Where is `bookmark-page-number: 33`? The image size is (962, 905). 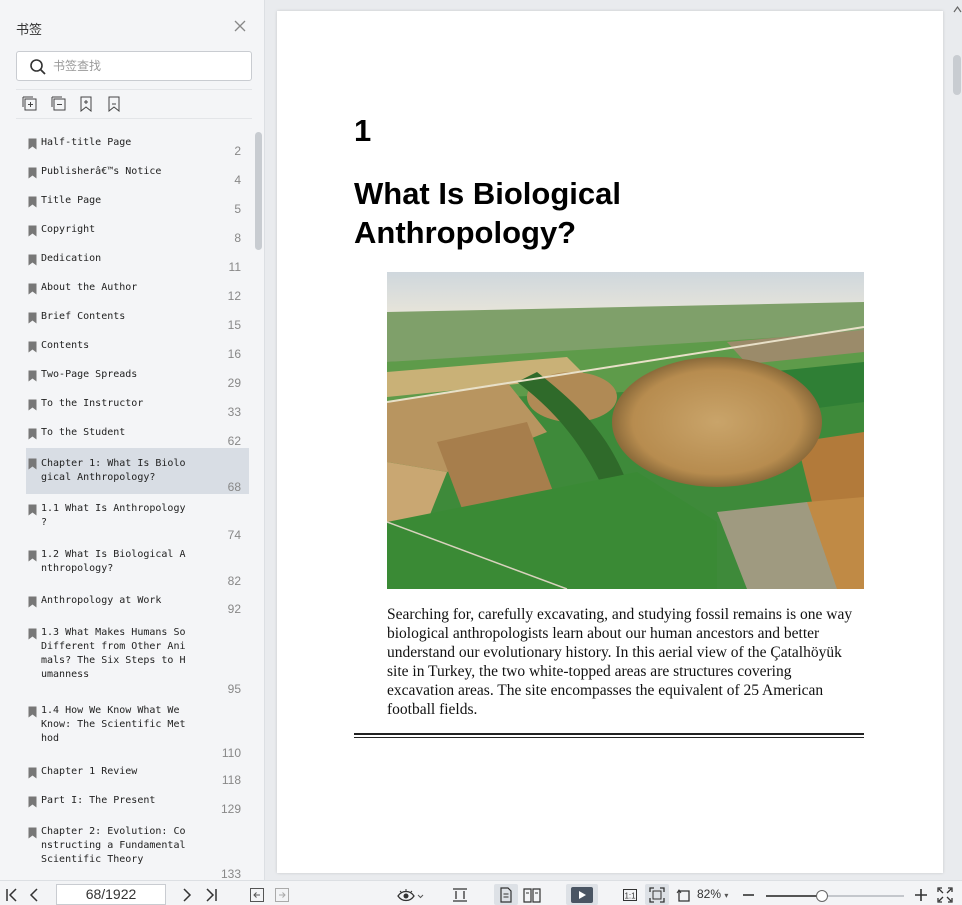 bookmark-page-number: 33 is located at coordinates (234, 412).